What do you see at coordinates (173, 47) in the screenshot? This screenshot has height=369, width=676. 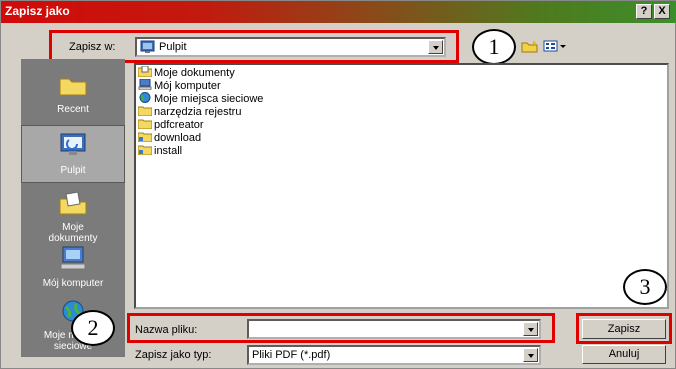 I see `save-in-value: Pulpit` at bounding box center [173, 47].